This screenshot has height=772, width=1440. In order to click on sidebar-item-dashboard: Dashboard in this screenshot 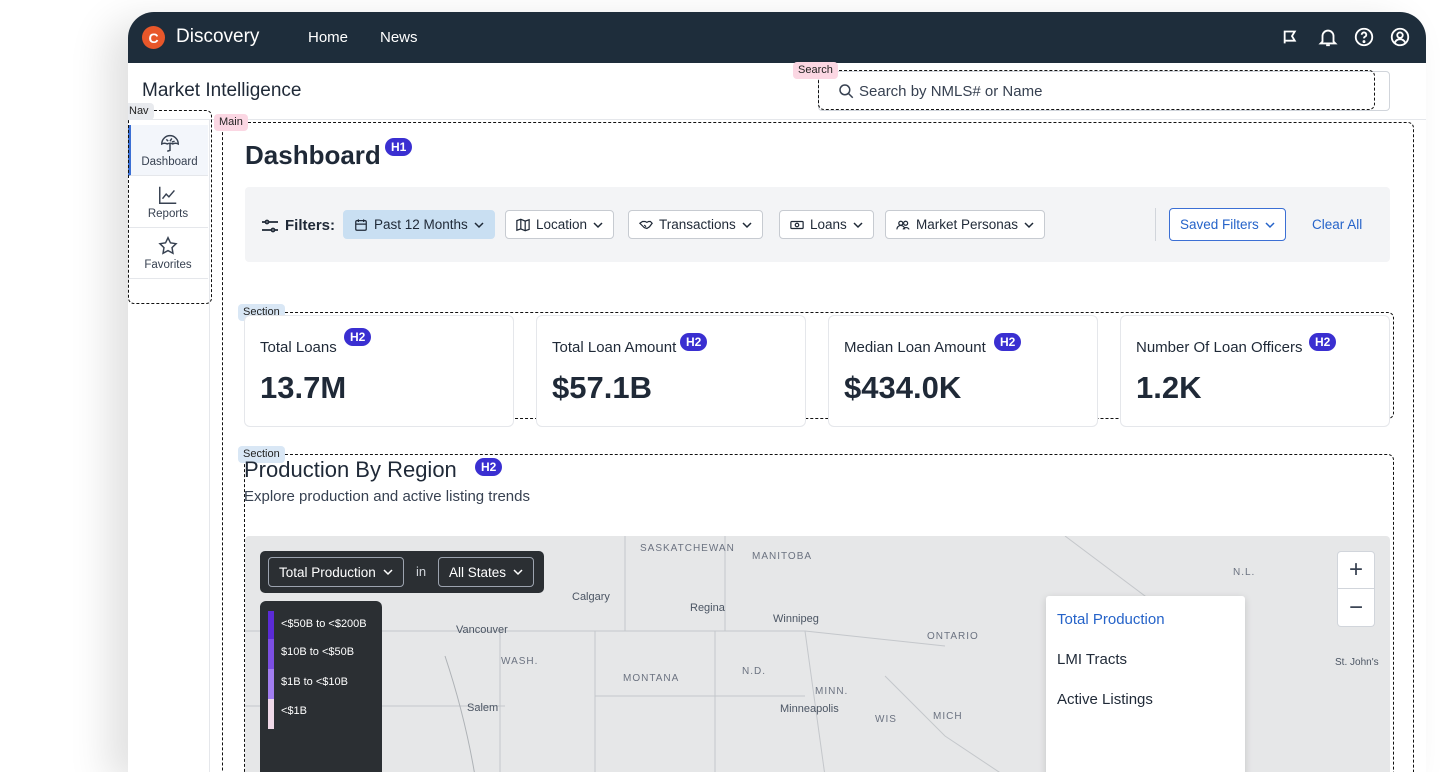, I will do `click(168, 150)`.